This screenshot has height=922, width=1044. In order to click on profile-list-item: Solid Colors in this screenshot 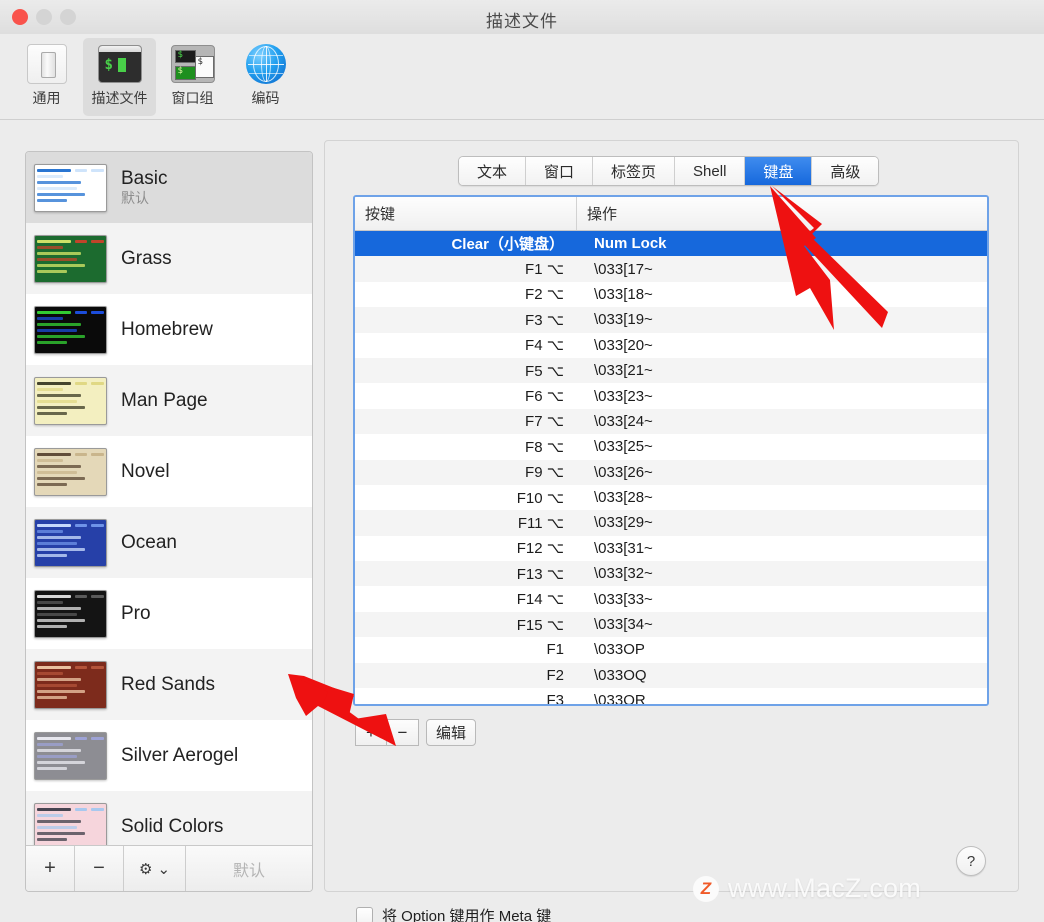, I will do `click(169, 818)`.